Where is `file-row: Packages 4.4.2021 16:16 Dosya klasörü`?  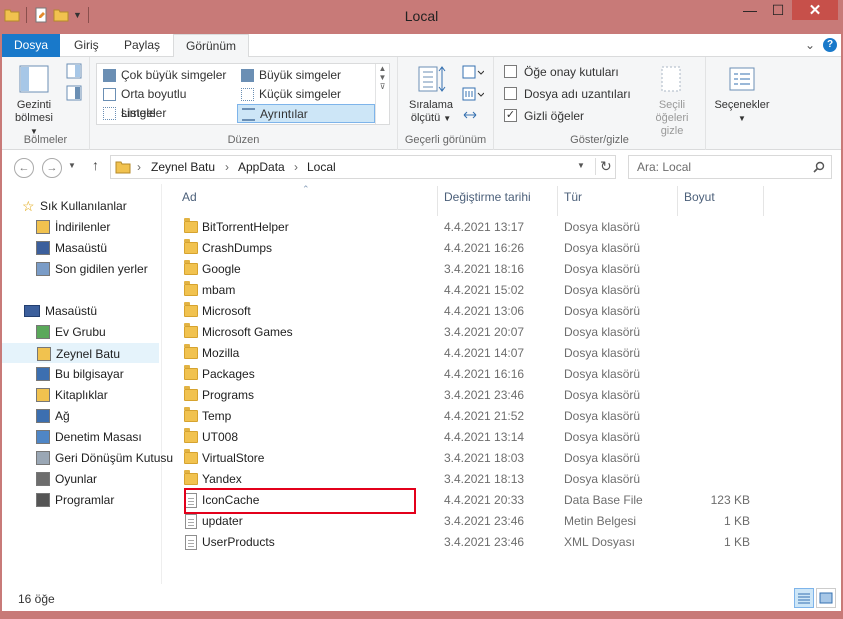
file-row: Packages 4.4.2021 16:16 Dosya klasörü is located at coordinates (484, 374).